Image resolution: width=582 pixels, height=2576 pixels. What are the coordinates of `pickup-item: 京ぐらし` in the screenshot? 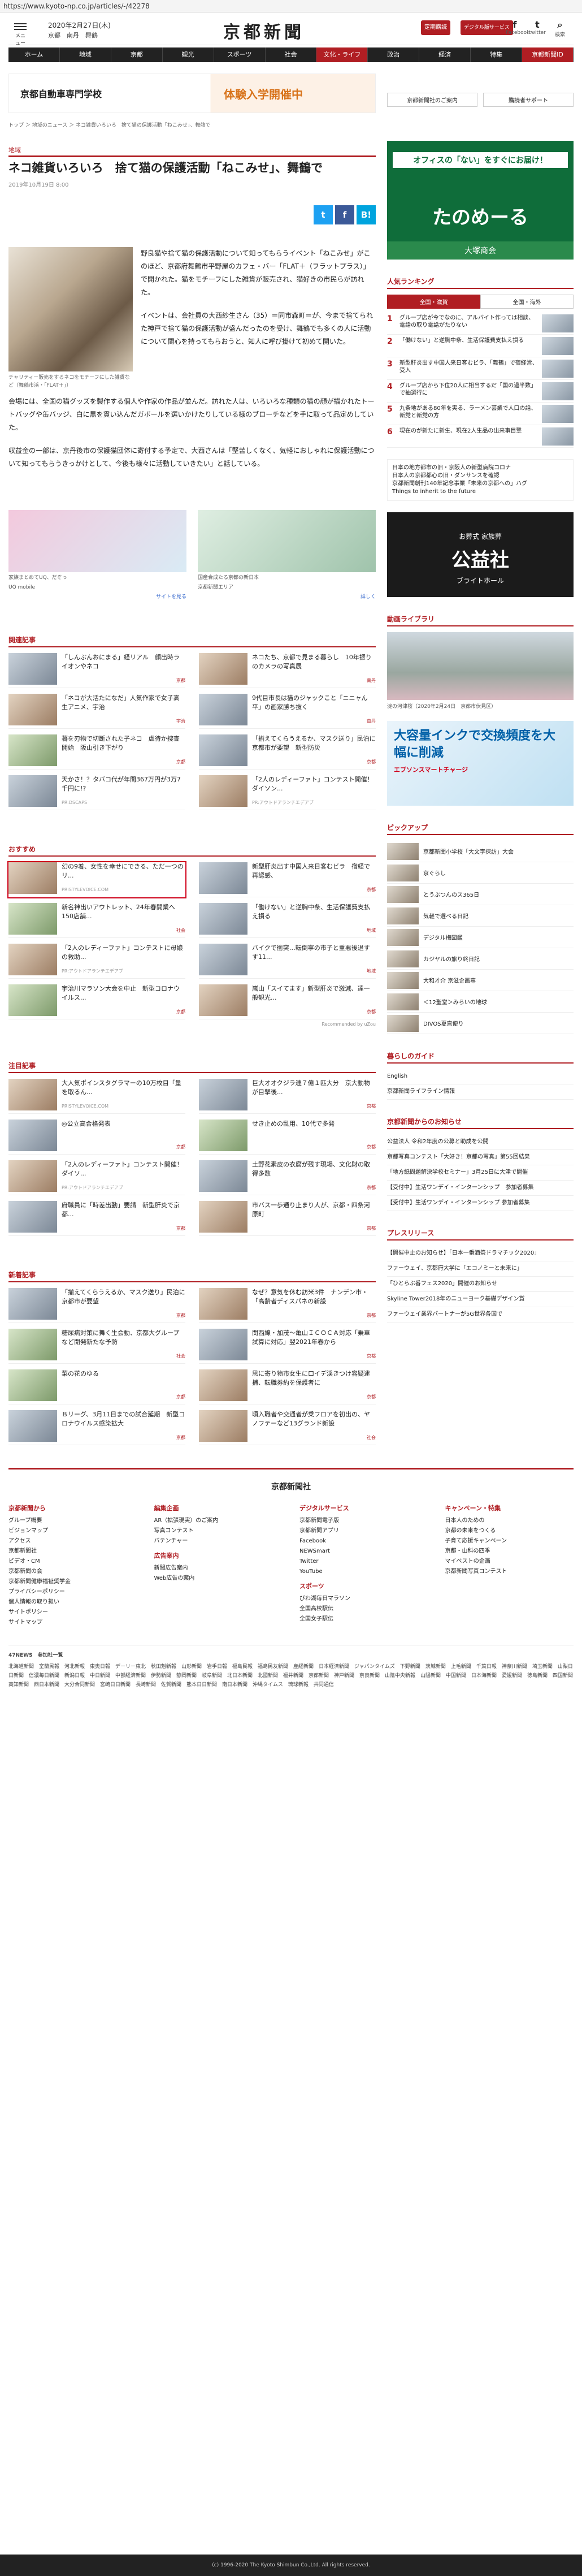 It's located at (480, 873).